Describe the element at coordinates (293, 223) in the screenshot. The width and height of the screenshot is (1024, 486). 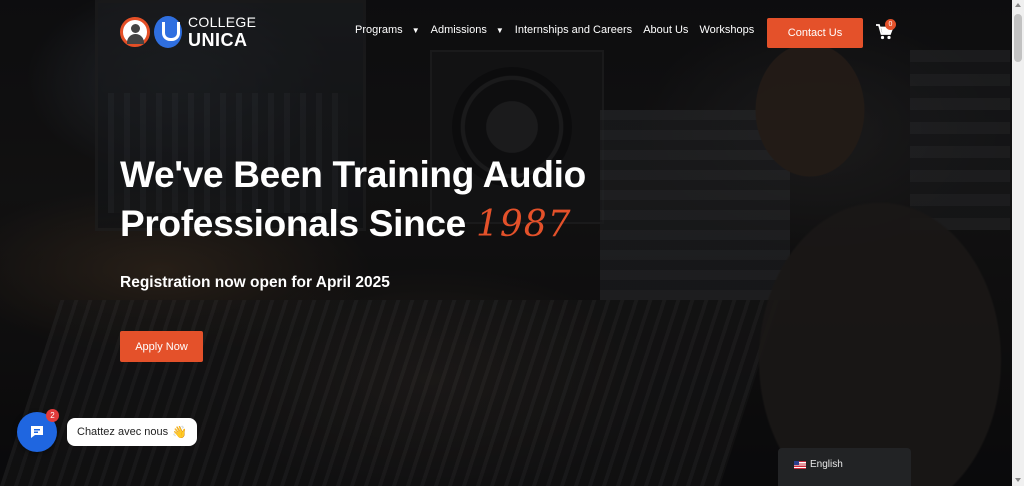
I see `headline-line-2: Professionals Since` at that location.